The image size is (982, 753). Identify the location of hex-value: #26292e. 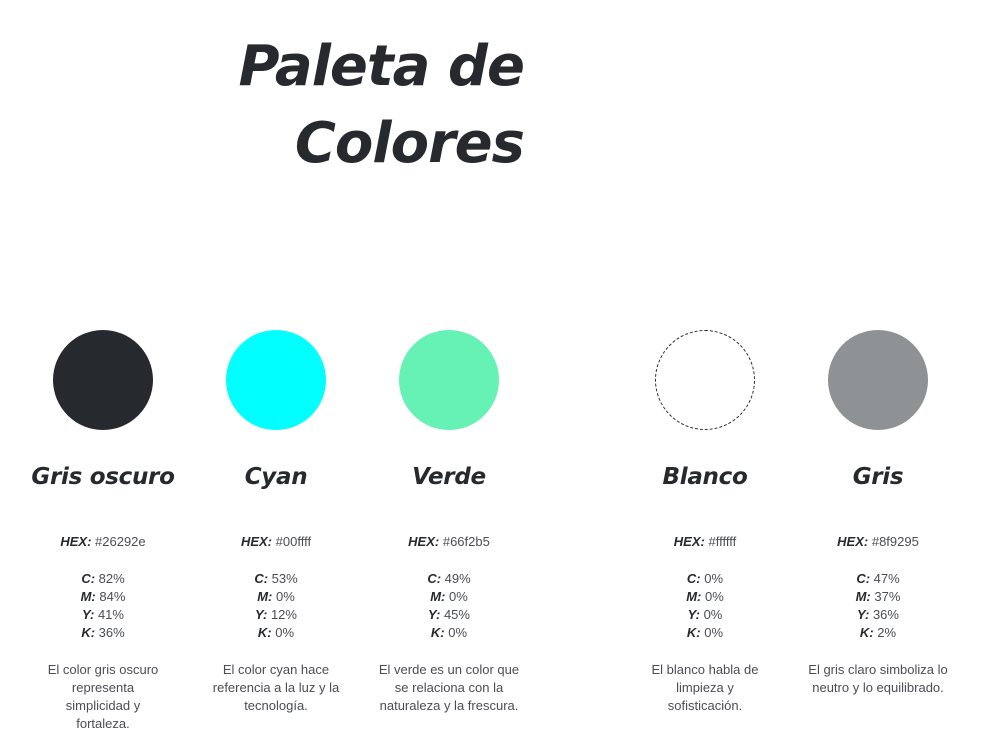
(120, 541).